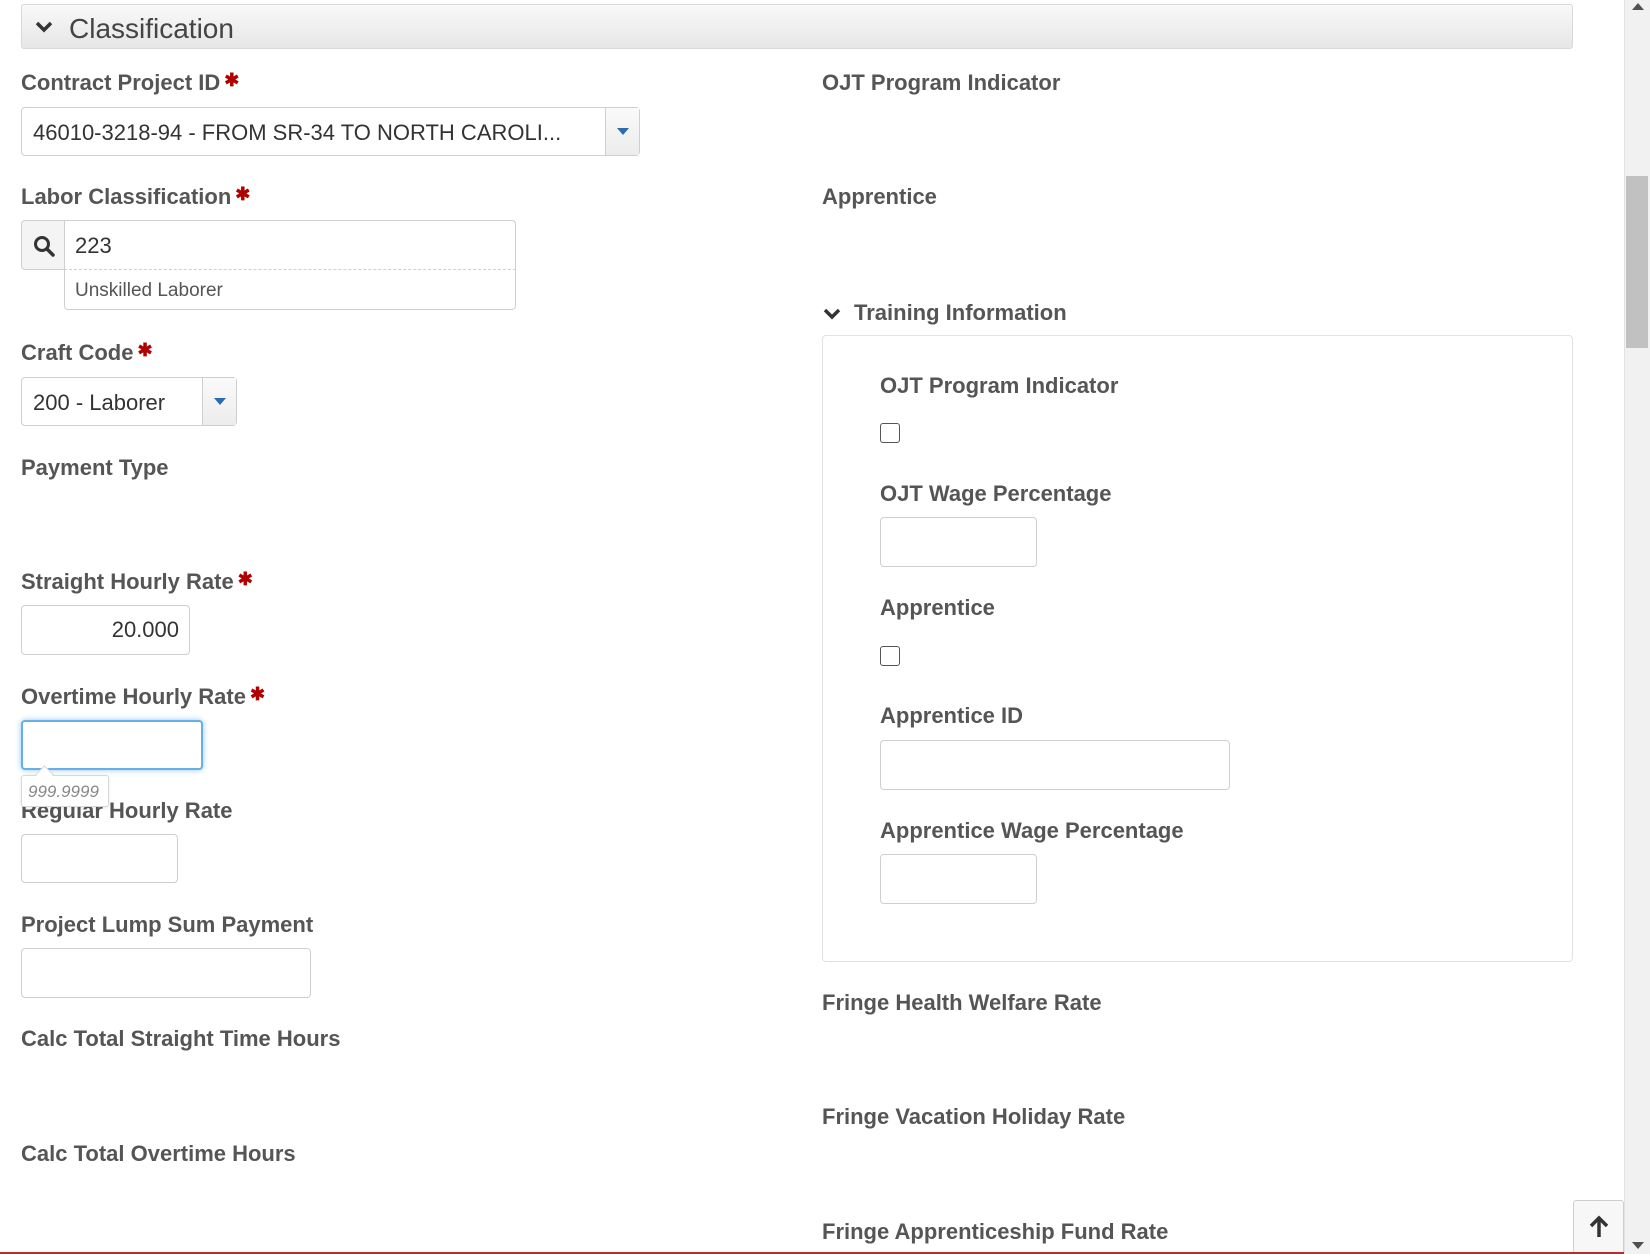 The image size is (1650, 1254). Describe the element at coordinates (158, 1153) in the screenshot. I see `calc-overtime-label: Calc Total Overtime Hours` at that location.